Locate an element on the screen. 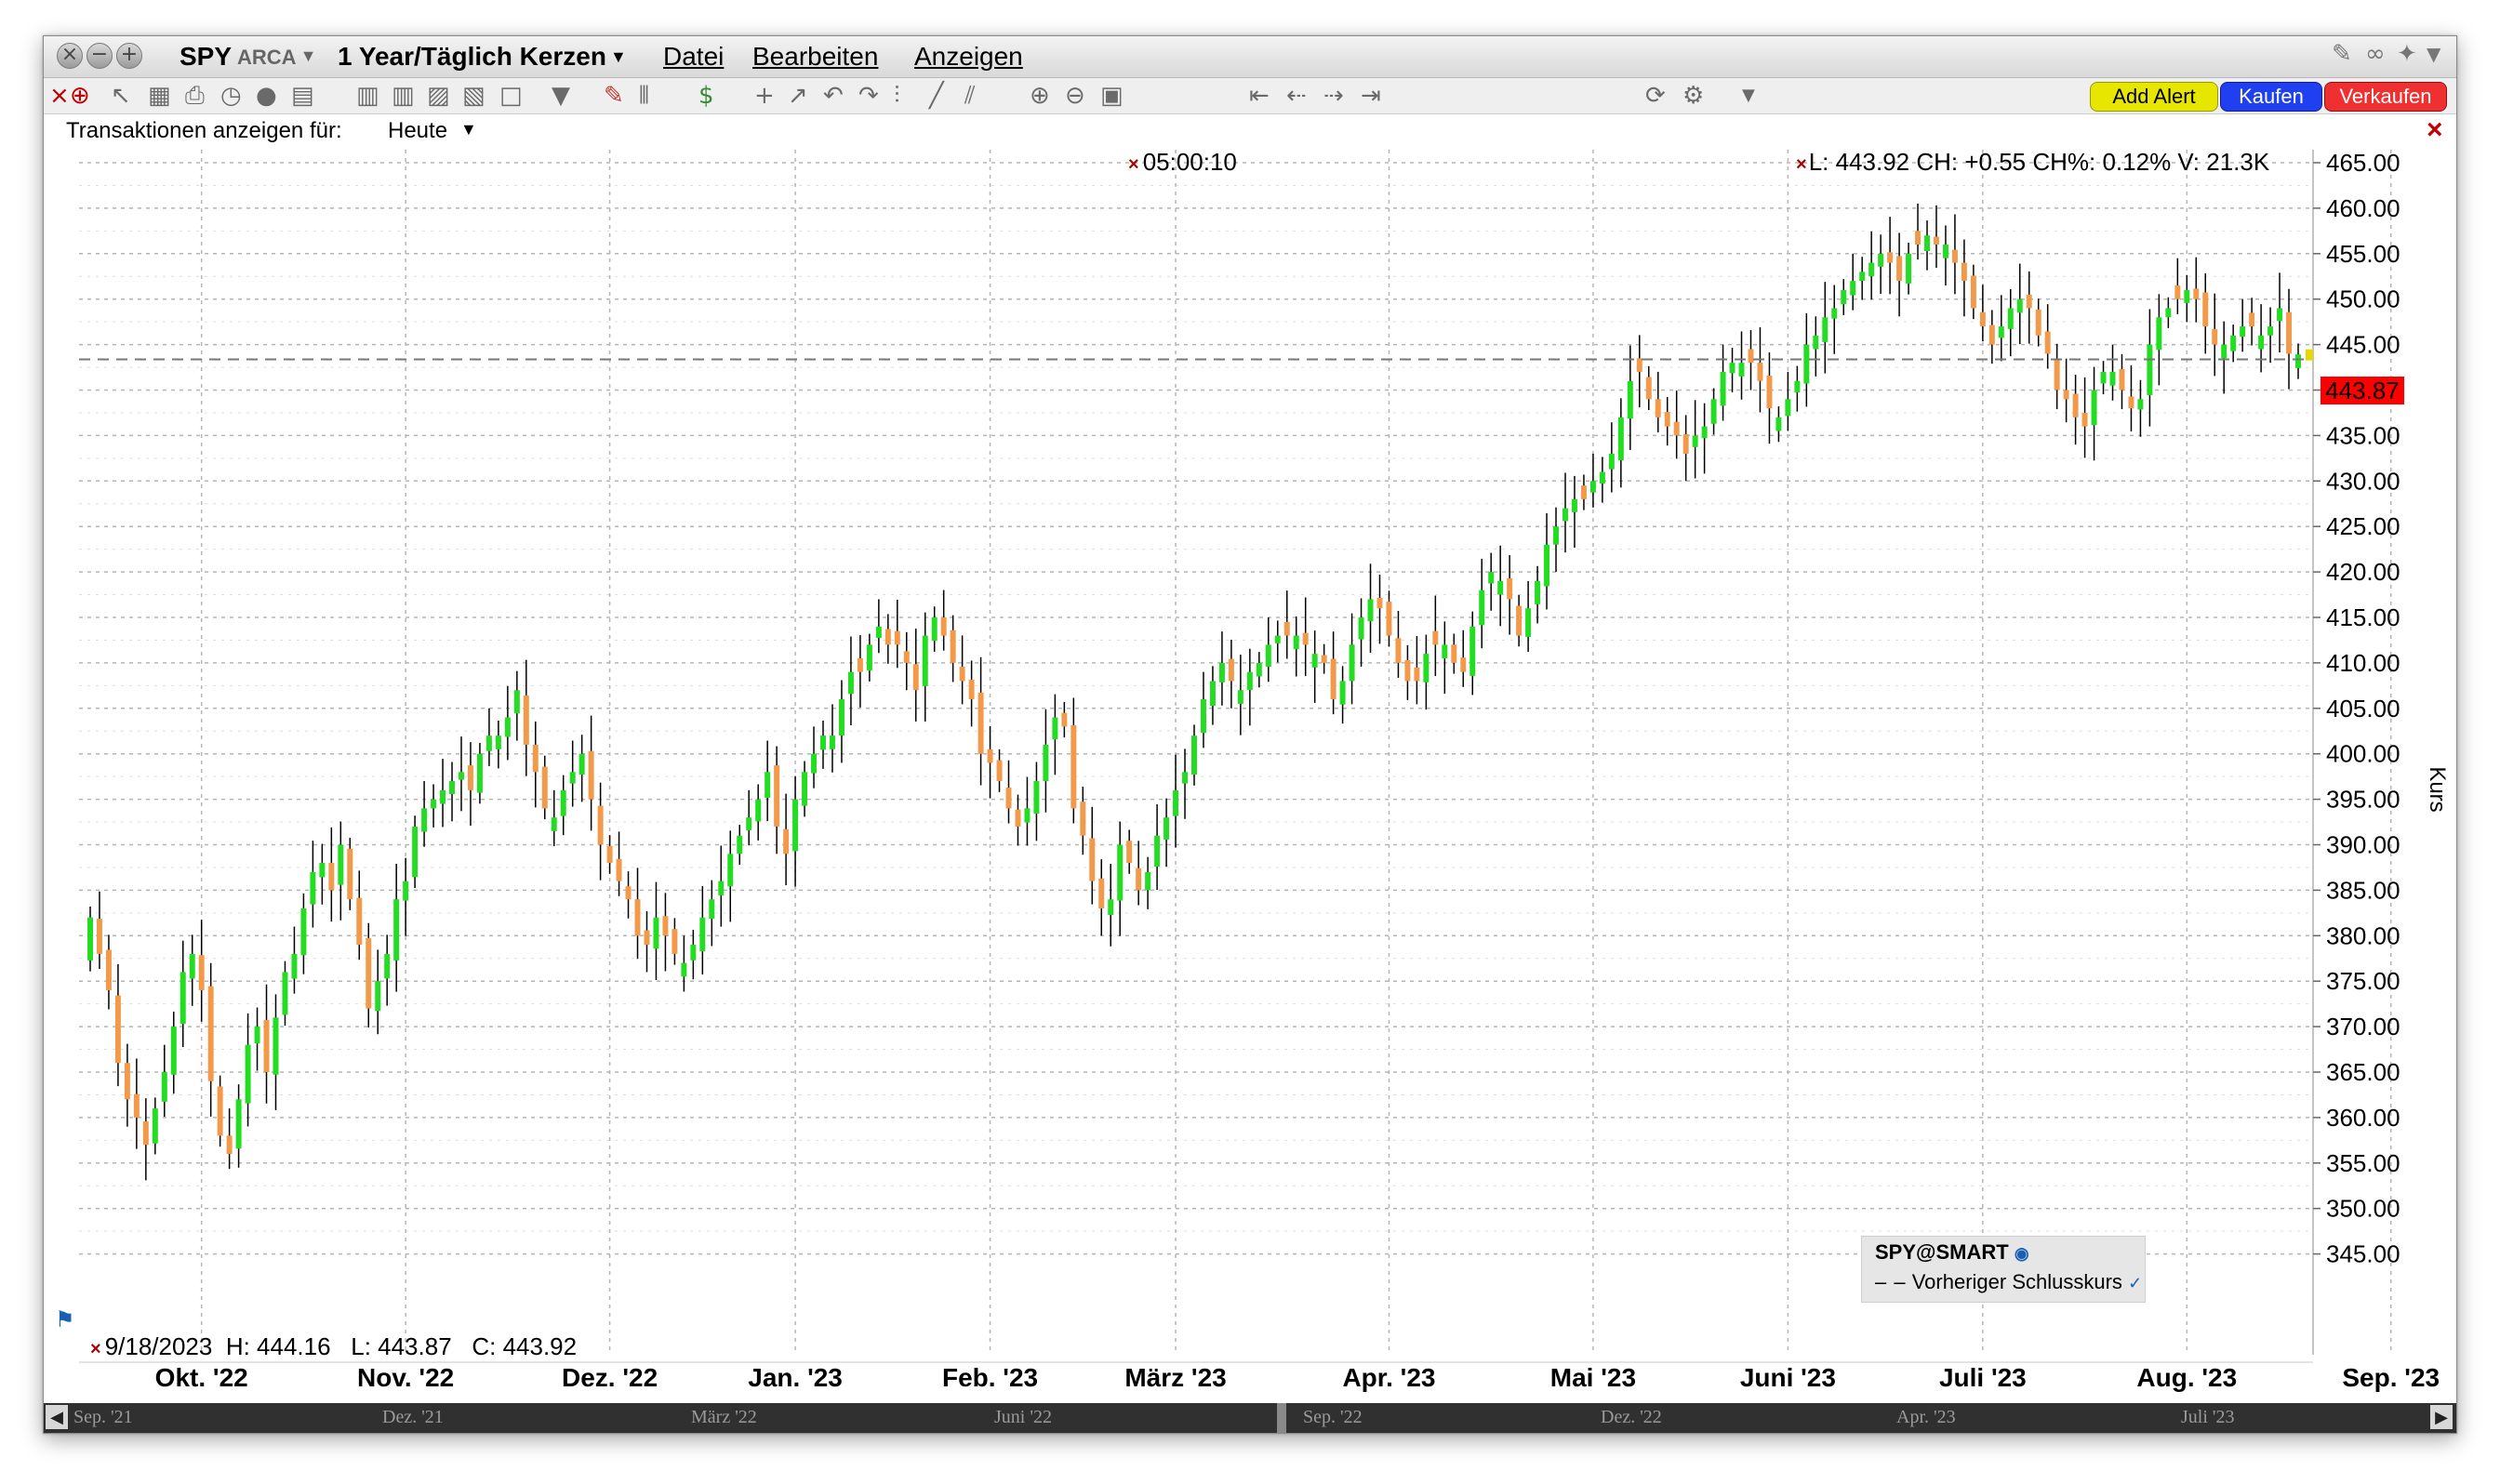 Image resolution: width=2500 pixels, height=1484 pixels. y-tick-label: 385.00 is located at coordinates (2363, 890).